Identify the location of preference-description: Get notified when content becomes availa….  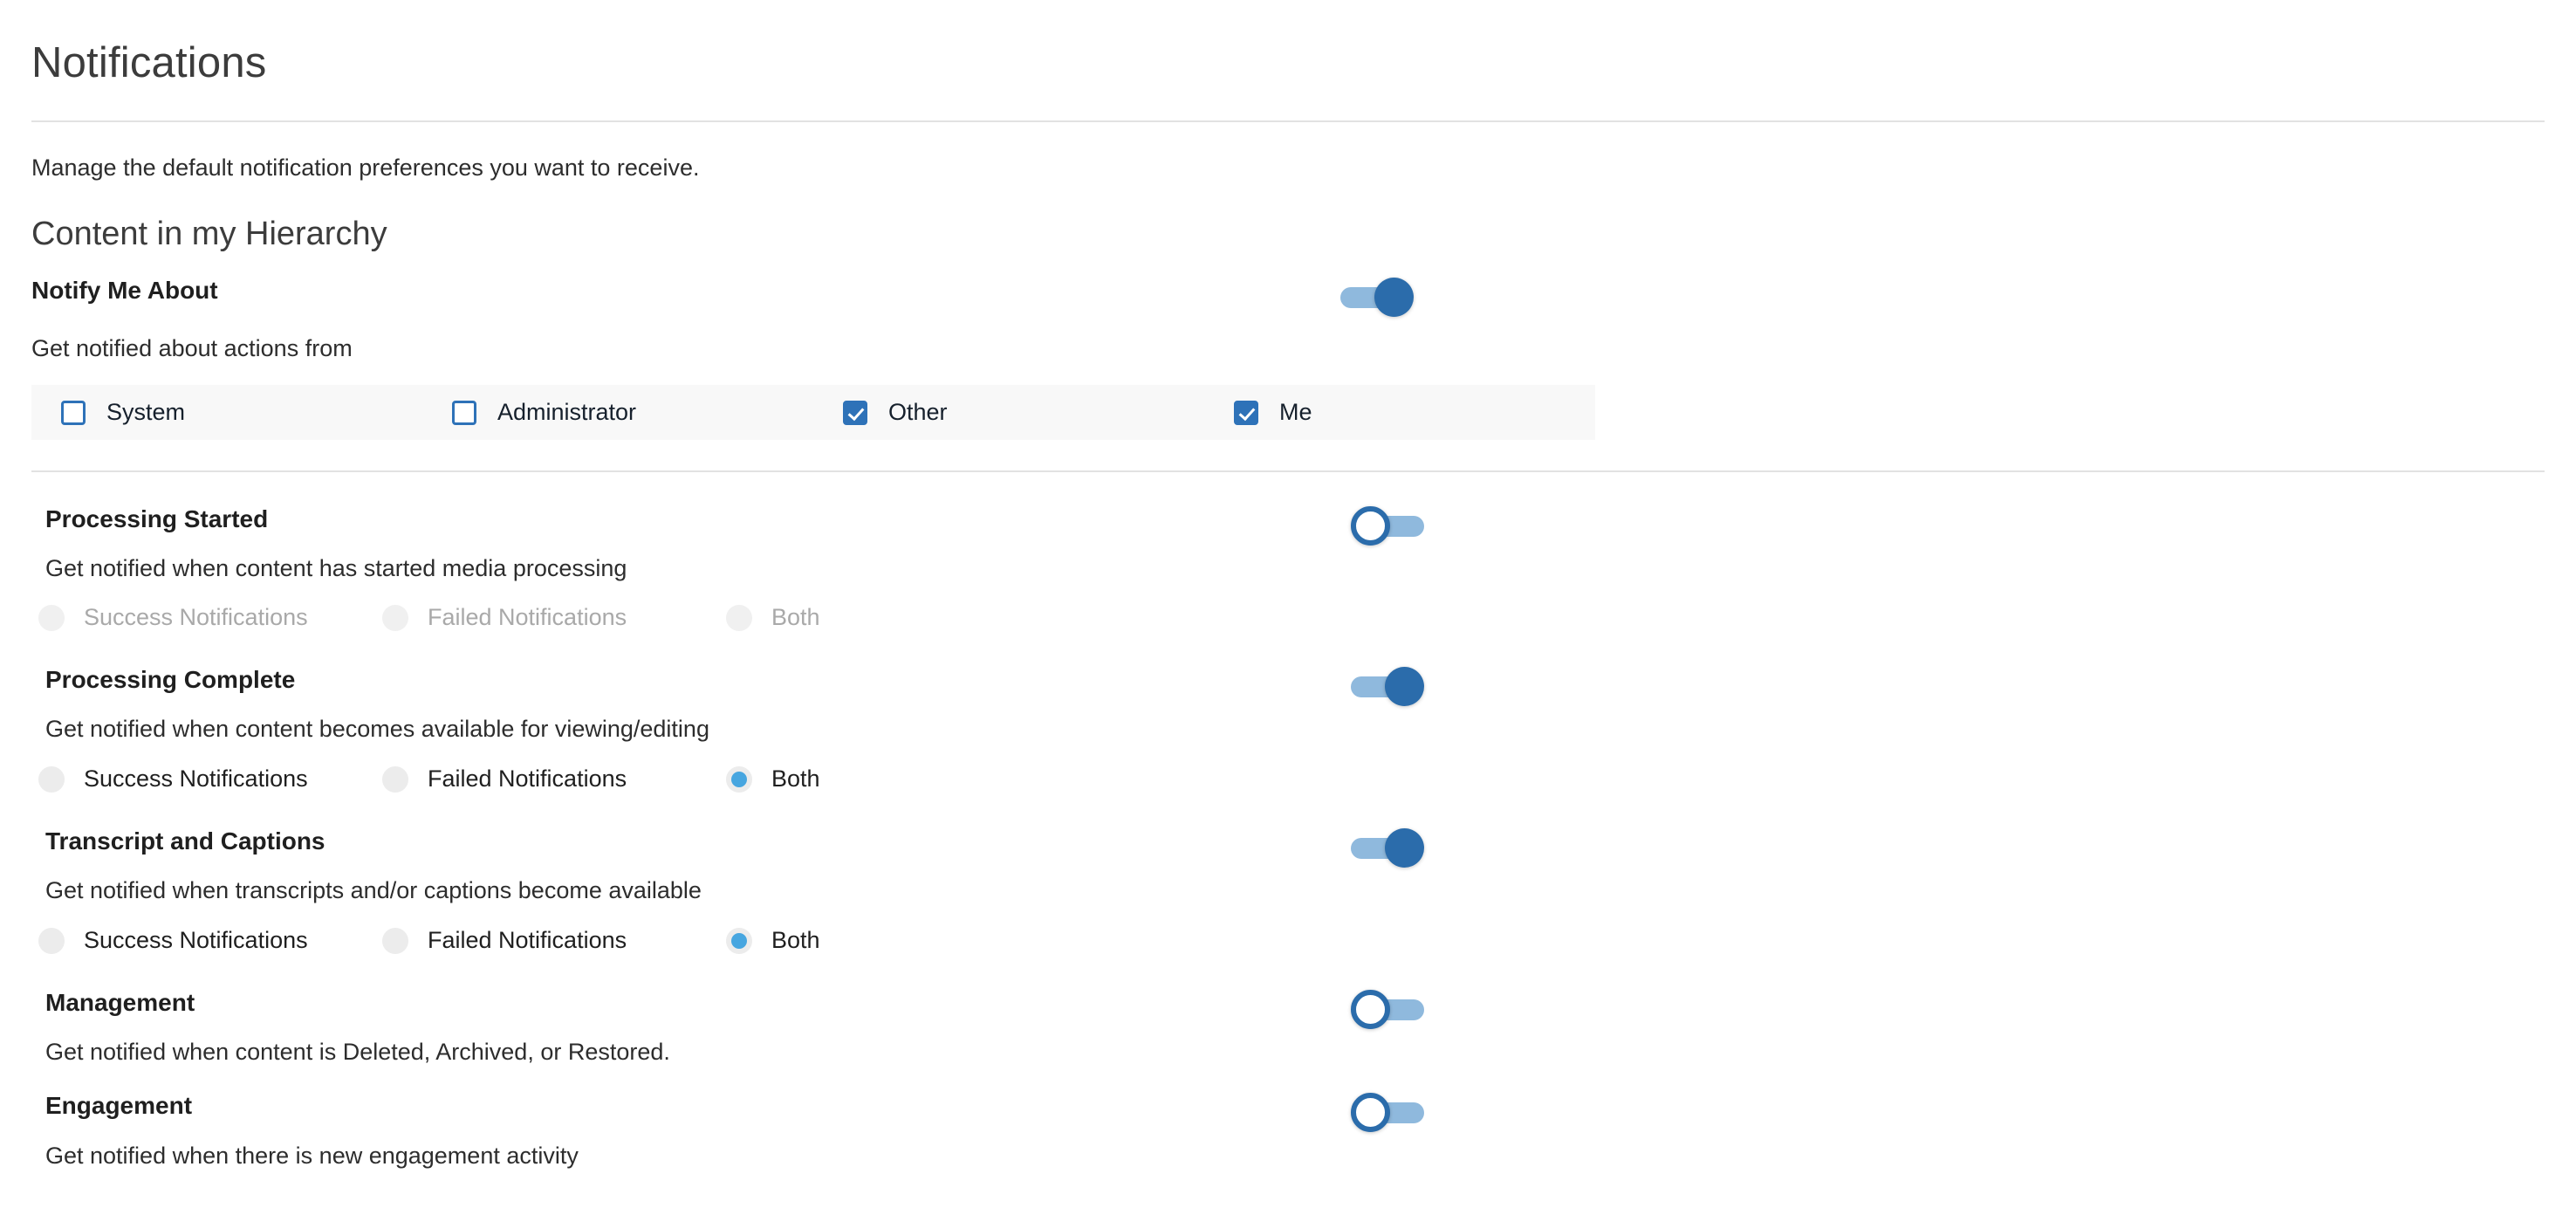
(377, 729).